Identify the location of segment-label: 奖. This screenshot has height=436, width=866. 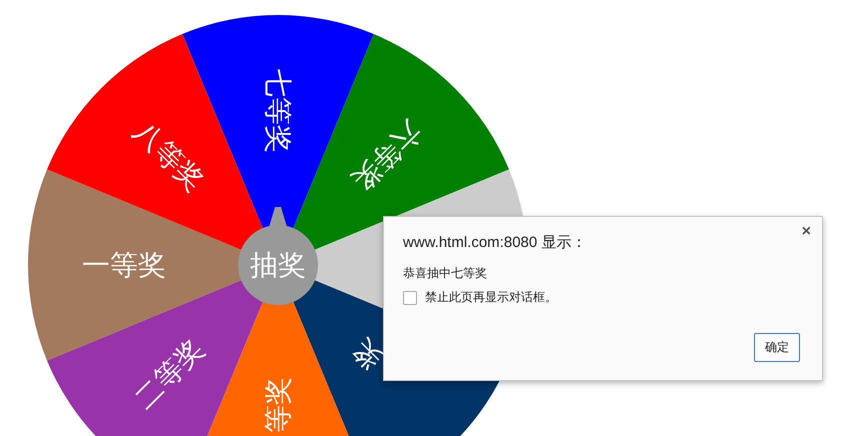
(367, 354).